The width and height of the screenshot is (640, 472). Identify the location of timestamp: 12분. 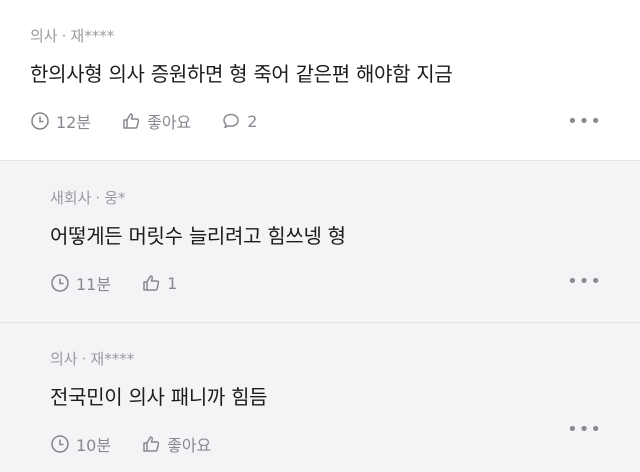
(60, 121).